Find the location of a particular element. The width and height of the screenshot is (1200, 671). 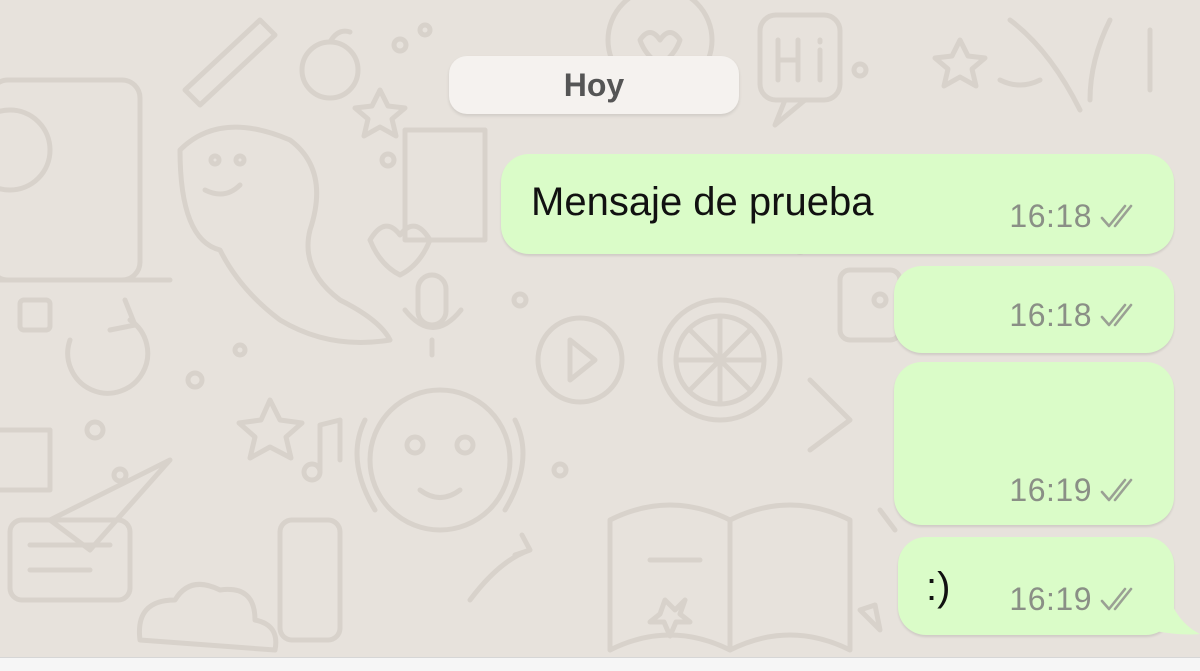

input-bar-edge is located at coordinates (600, 664).